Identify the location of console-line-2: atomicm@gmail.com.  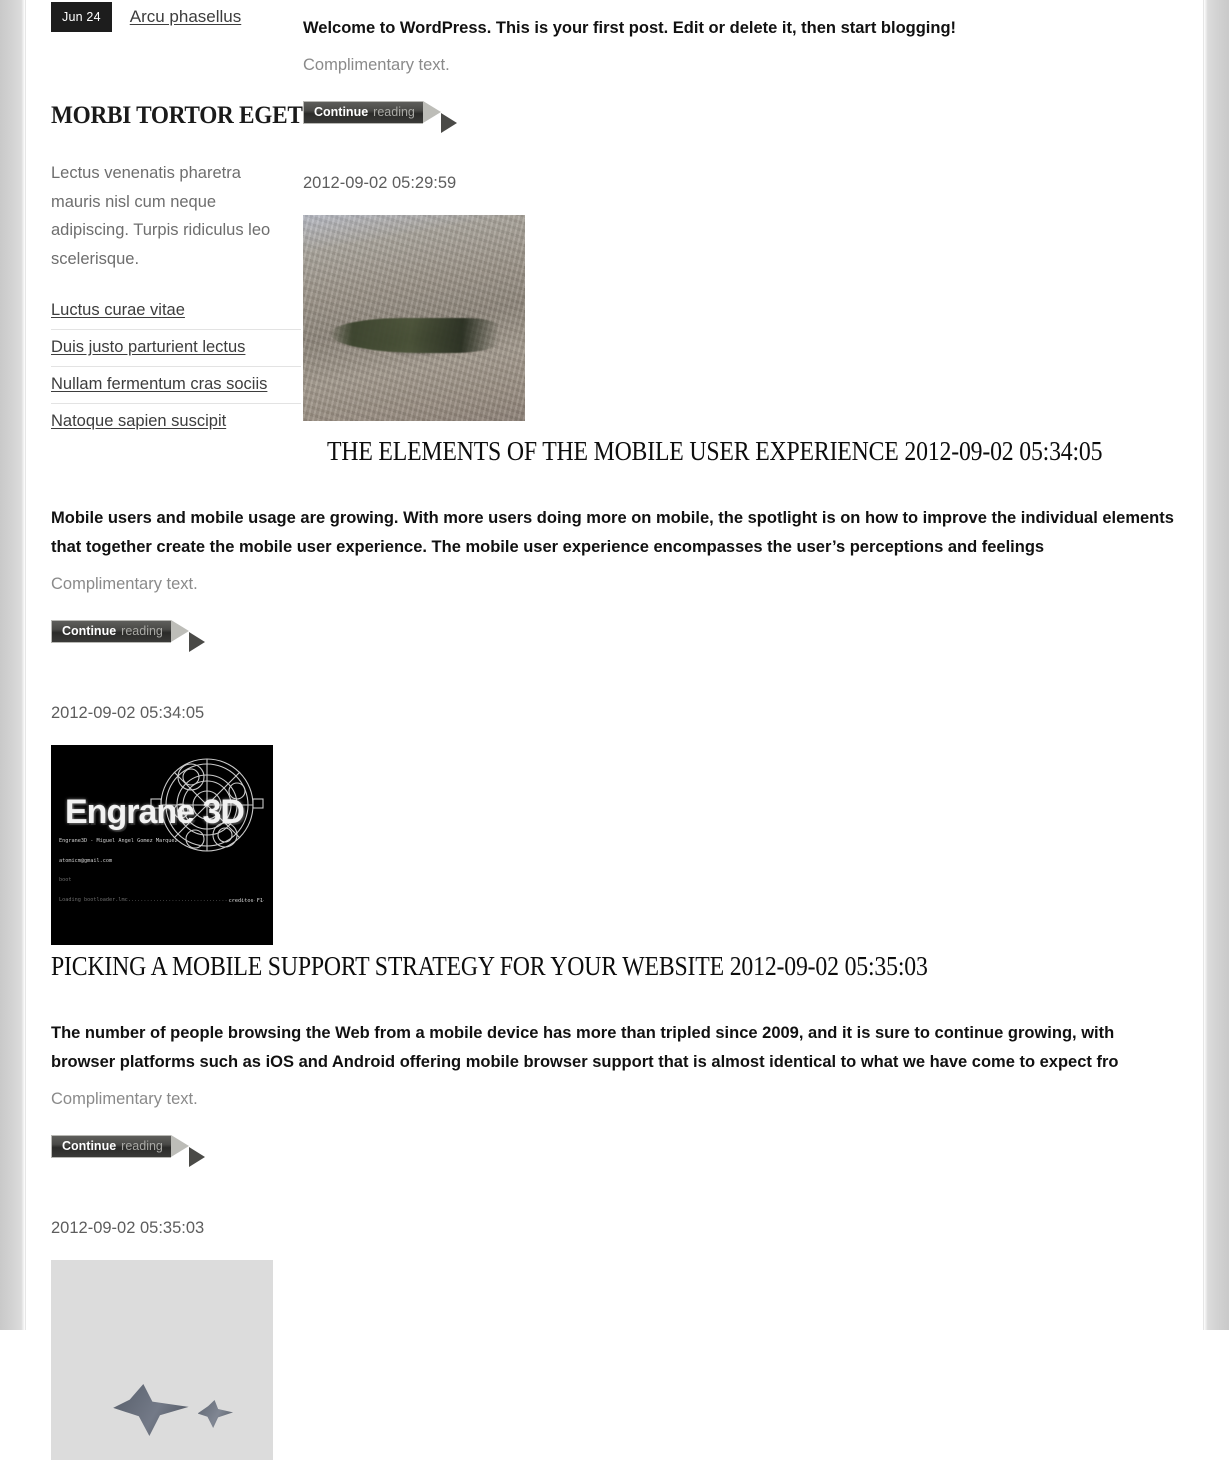
(86, 860).